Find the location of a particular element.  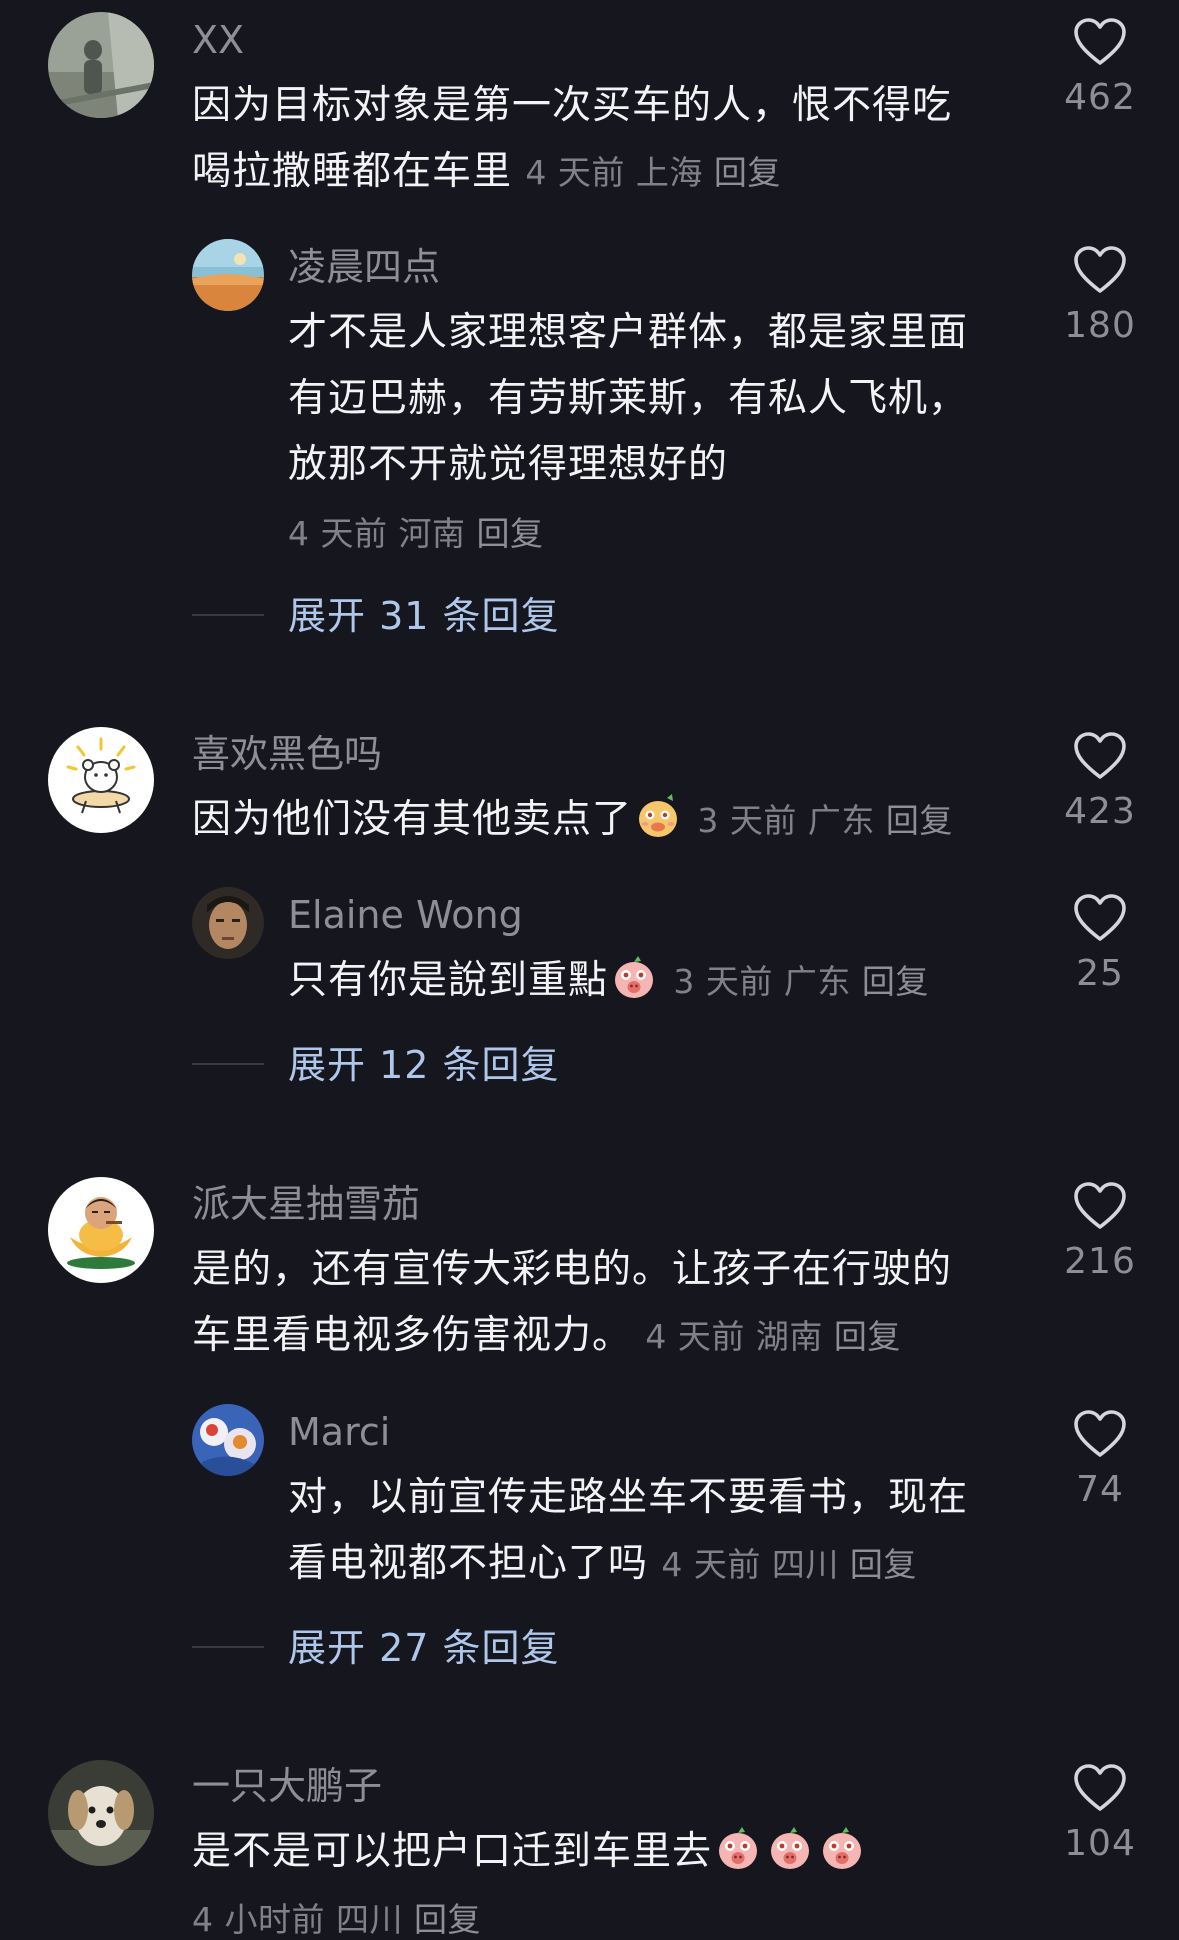

like-control: 25 is located at coordinates (1100, 943).